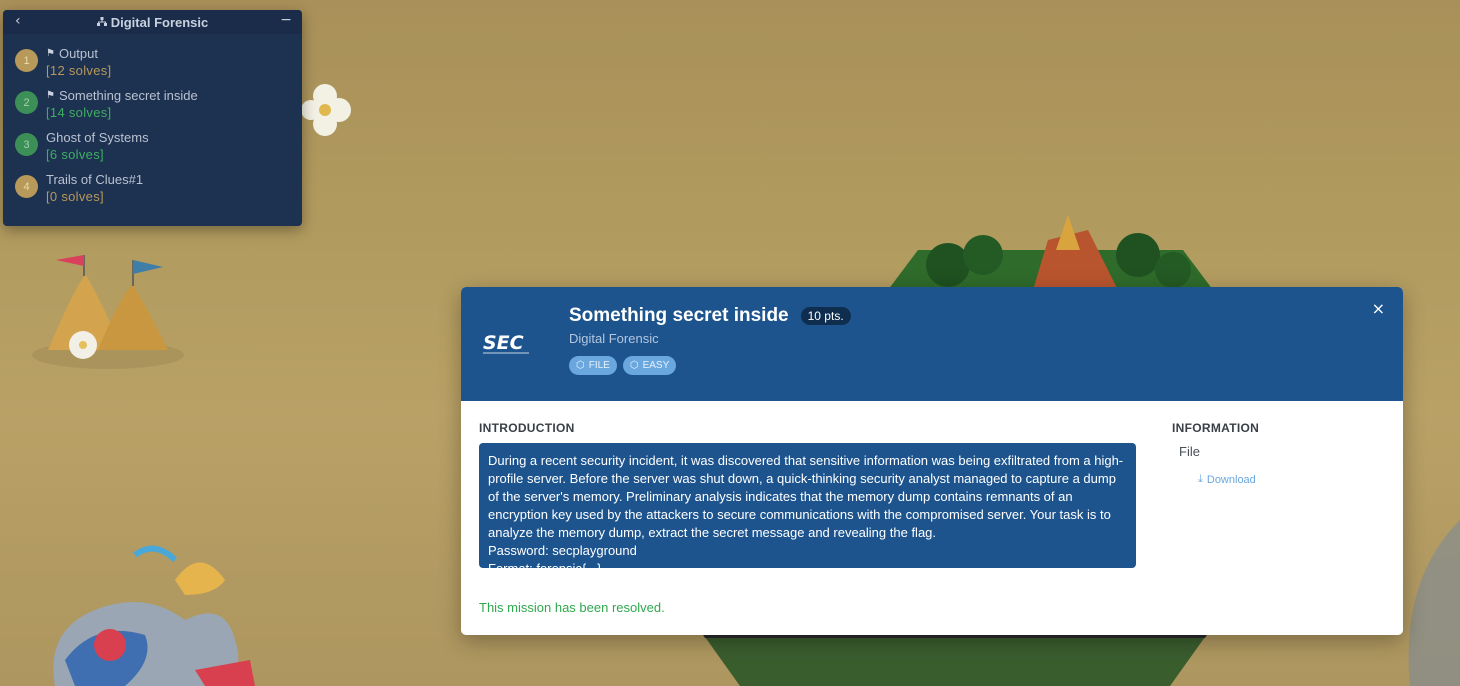  What do you see at coordinates (1200, 479) in the screenshot?
I see `download-icon: ⤓` at bounding box center [1200, 479].